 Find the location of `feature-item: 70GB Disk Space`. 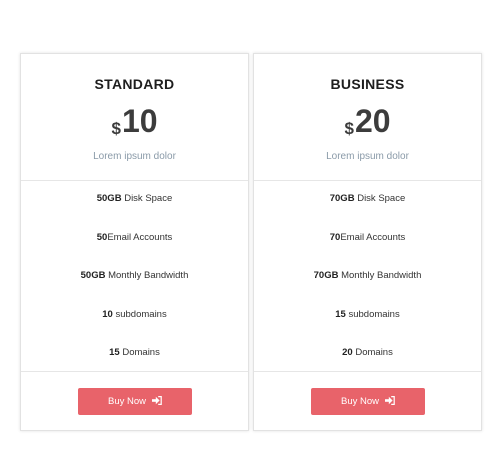

feature-item: 70GB Disk Space is located at coordinates (367, 199).